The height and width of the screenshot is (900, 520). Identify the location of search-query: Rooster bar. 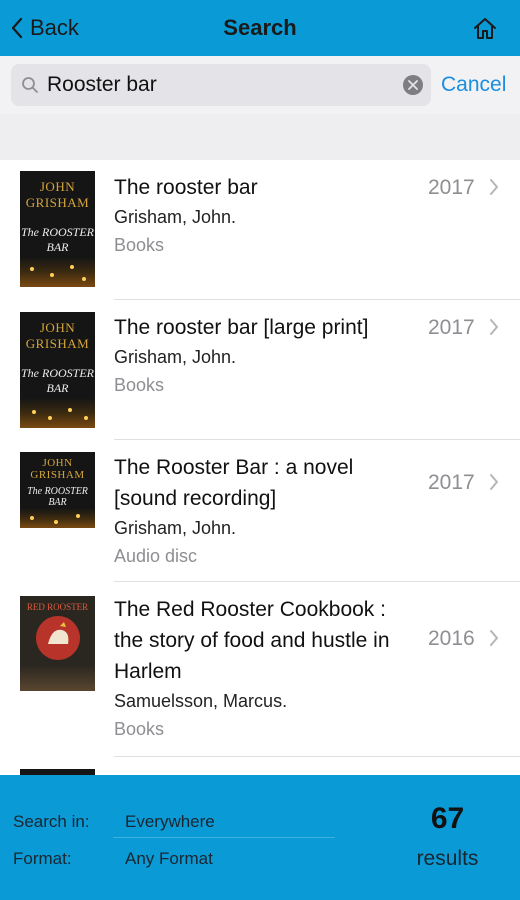
(102, 84).